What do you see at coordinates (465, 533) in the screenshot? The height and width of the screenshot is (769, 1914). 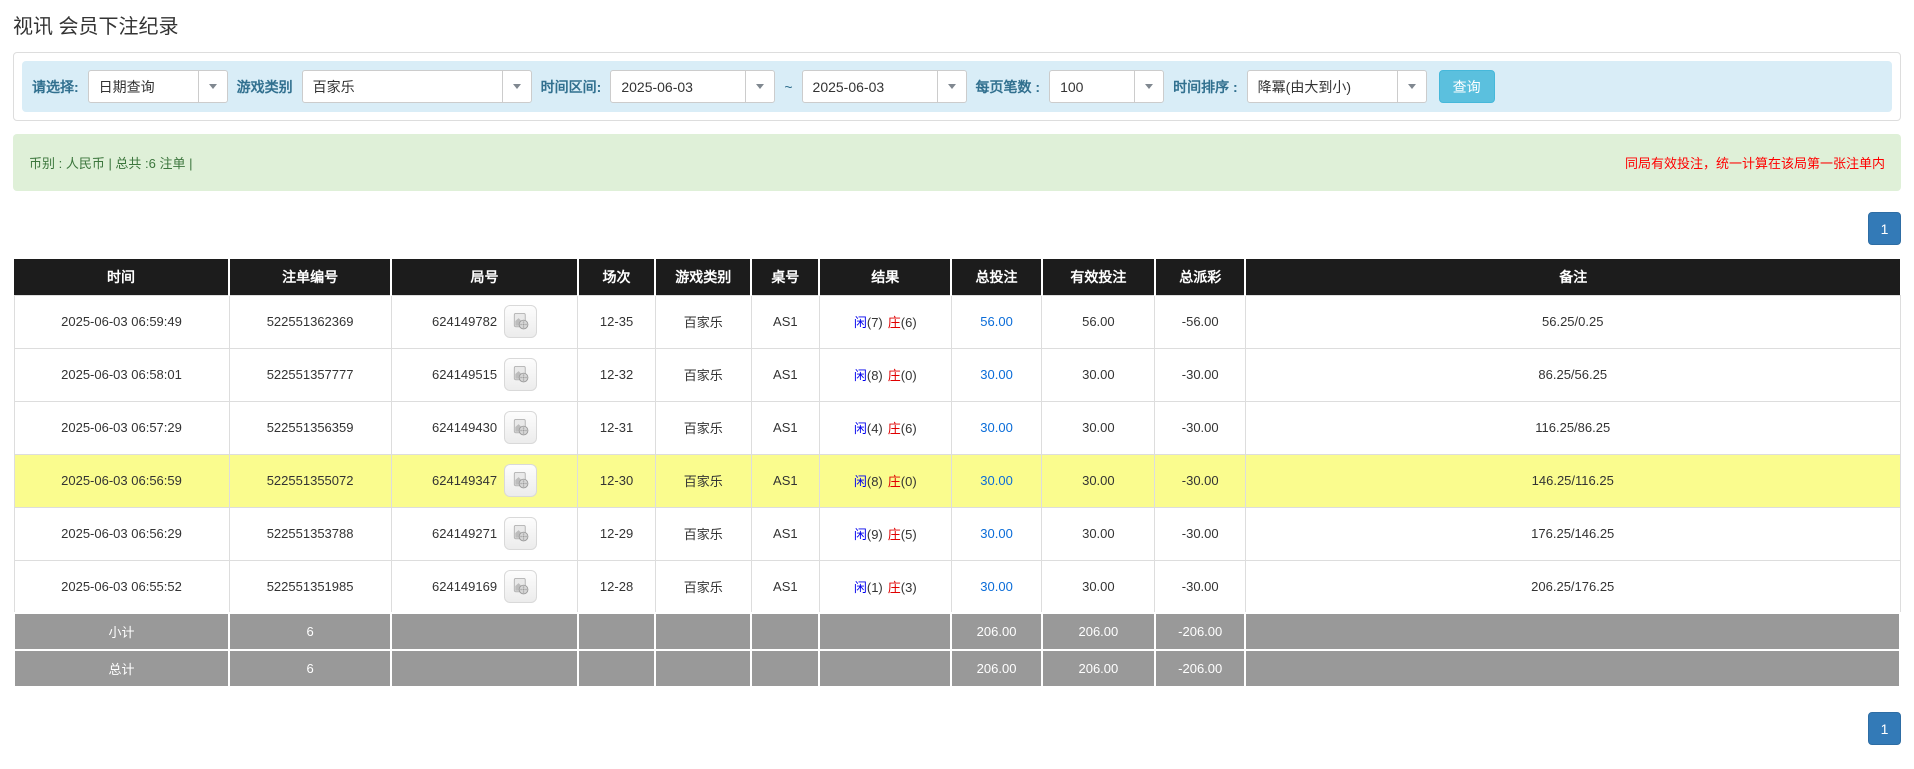 I see `round-number: 624149271` at bounding box center [465, 533].